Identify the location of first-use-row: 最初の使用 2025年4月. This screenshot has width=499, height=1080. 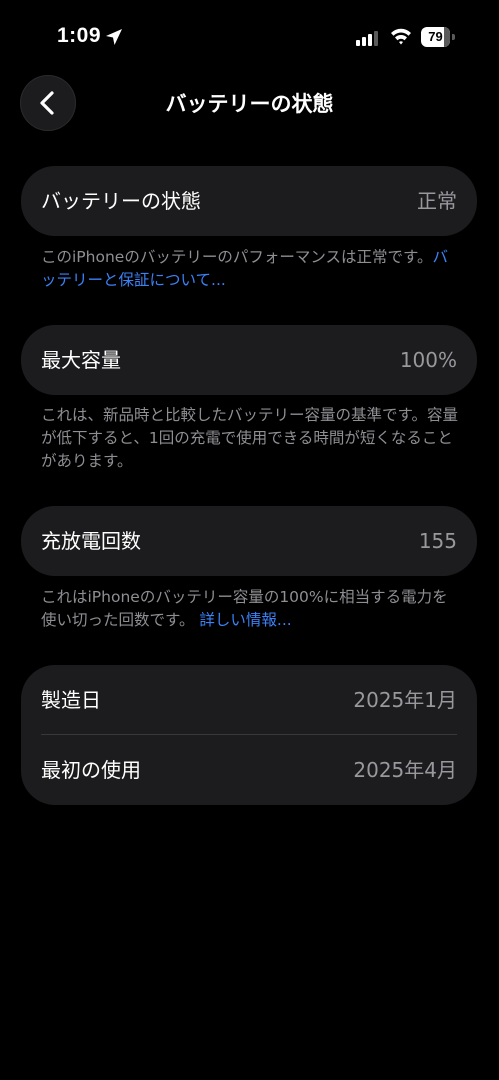
(249, 770).